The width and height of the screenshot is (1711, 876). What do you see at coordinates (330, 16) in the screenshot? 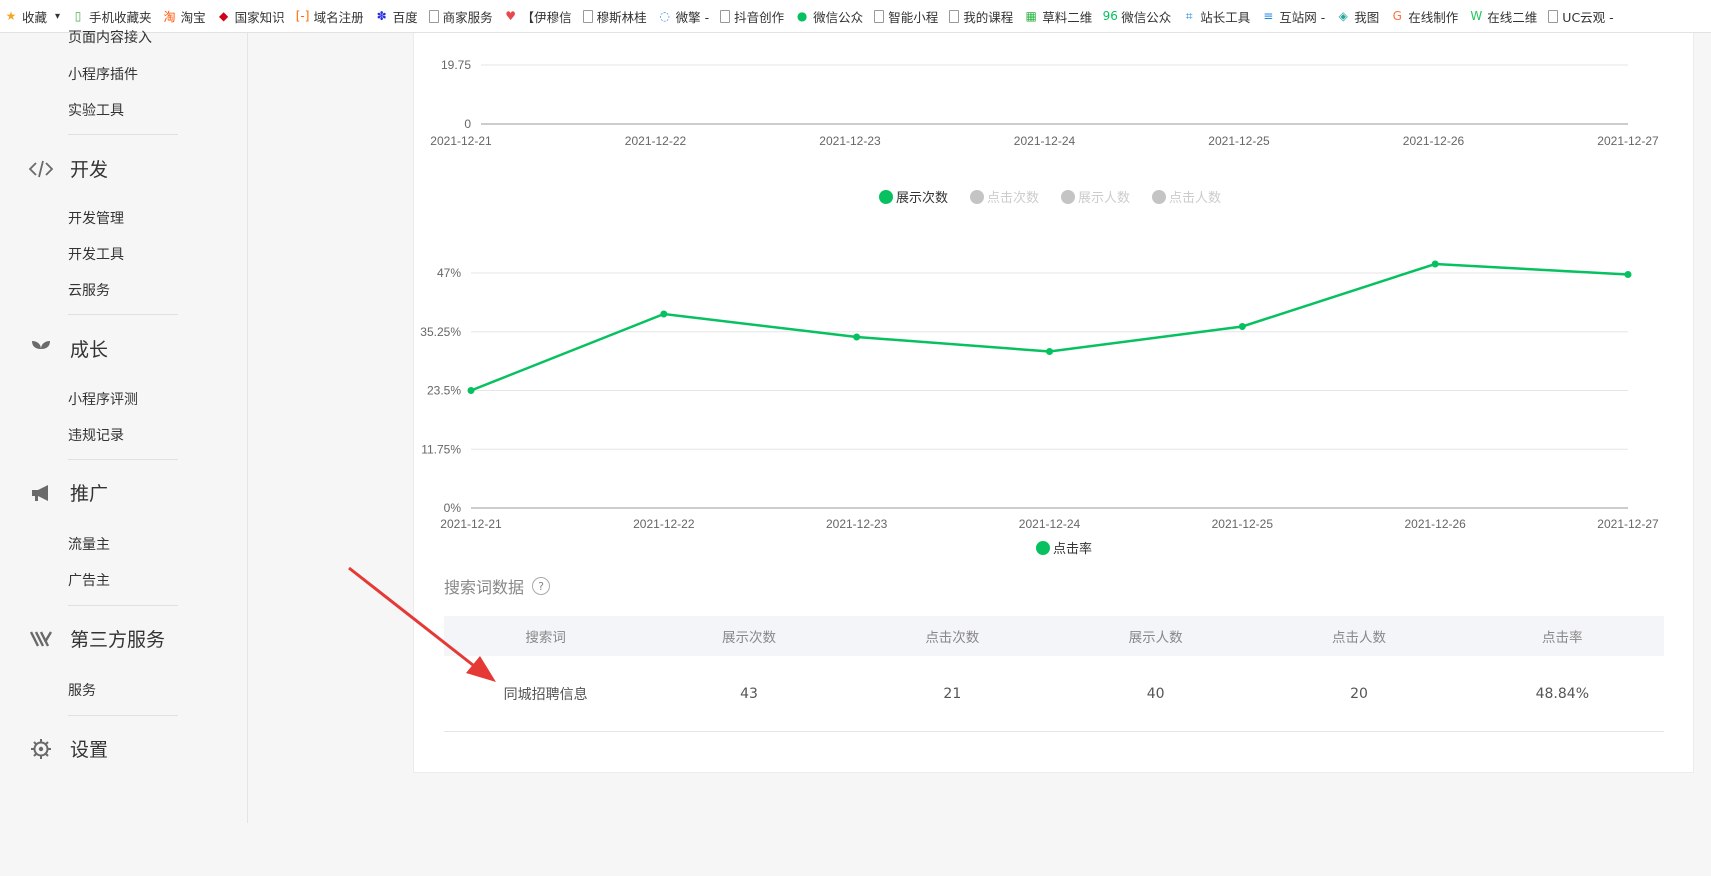
I see `bookmark-item: [-] 域名注册` at bounding box center [330, 16].